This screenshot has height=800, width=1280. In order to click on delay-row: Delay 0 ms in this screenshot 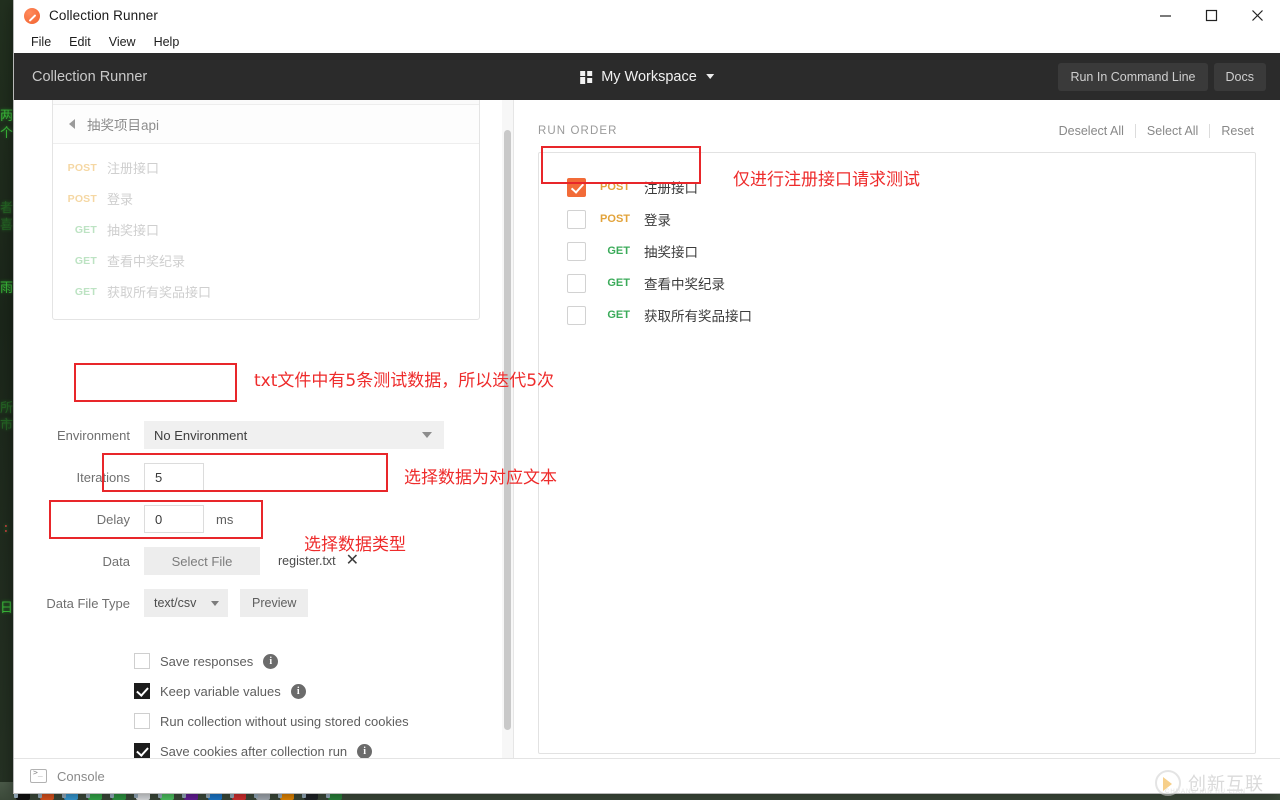, I will do `click(258, 519)`.